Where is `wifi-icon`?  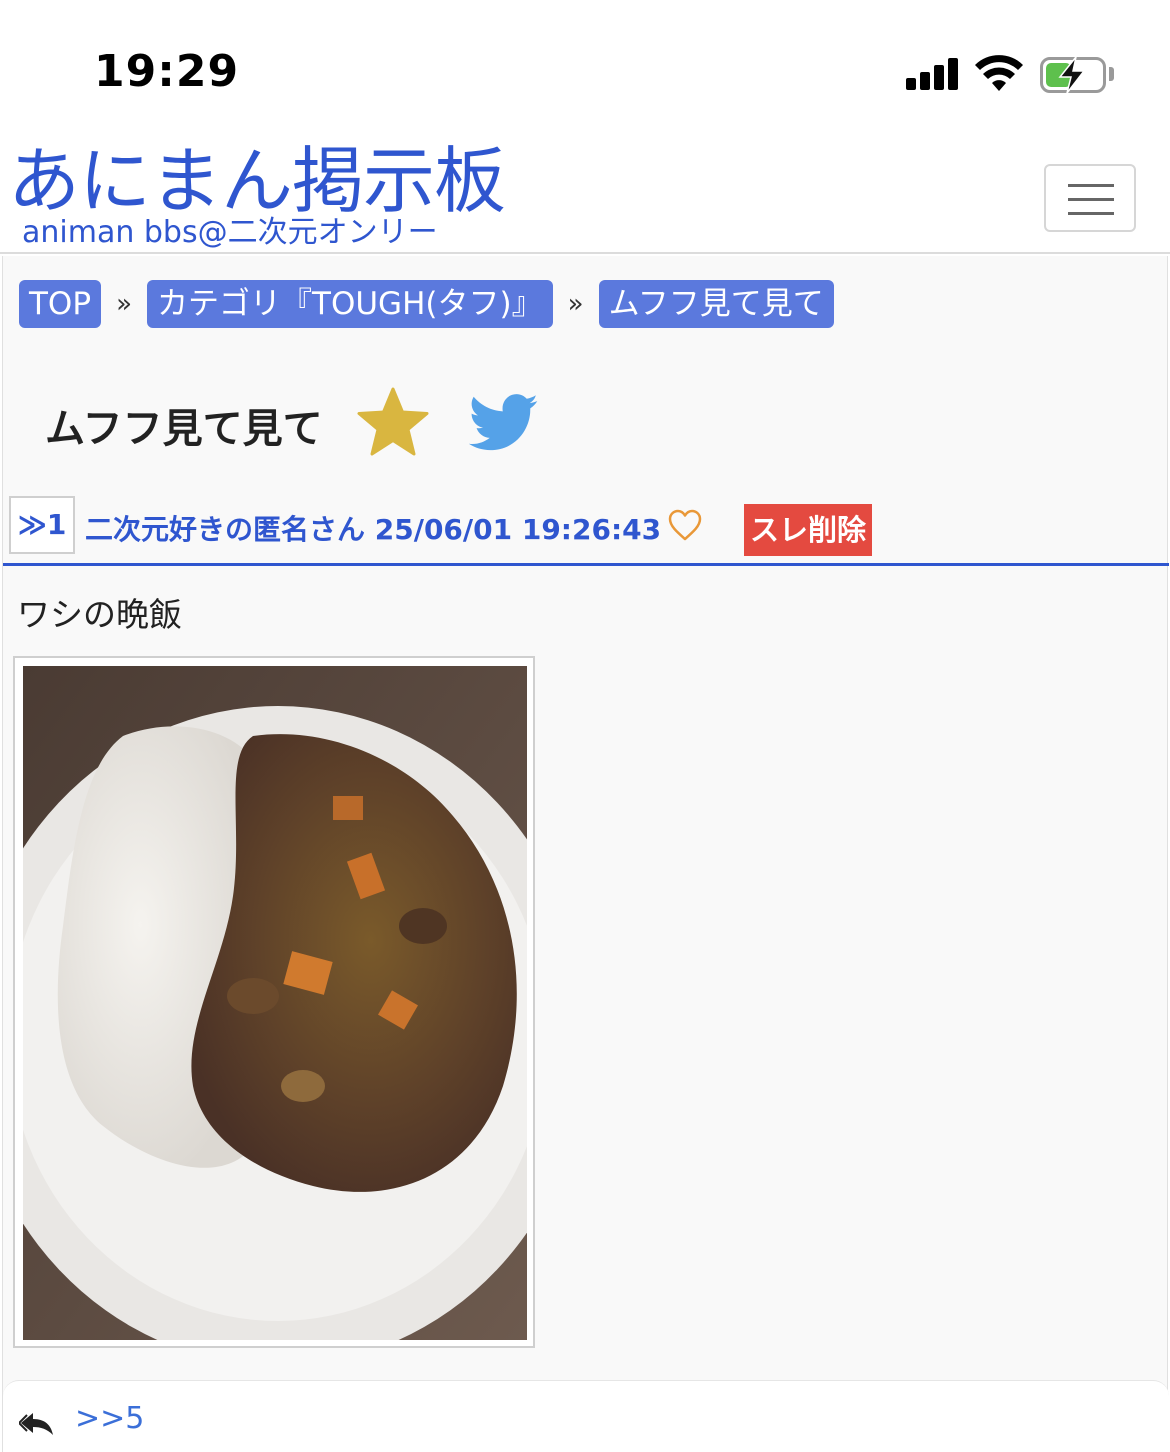
wifi-icon is located at coordinates (999, 73).